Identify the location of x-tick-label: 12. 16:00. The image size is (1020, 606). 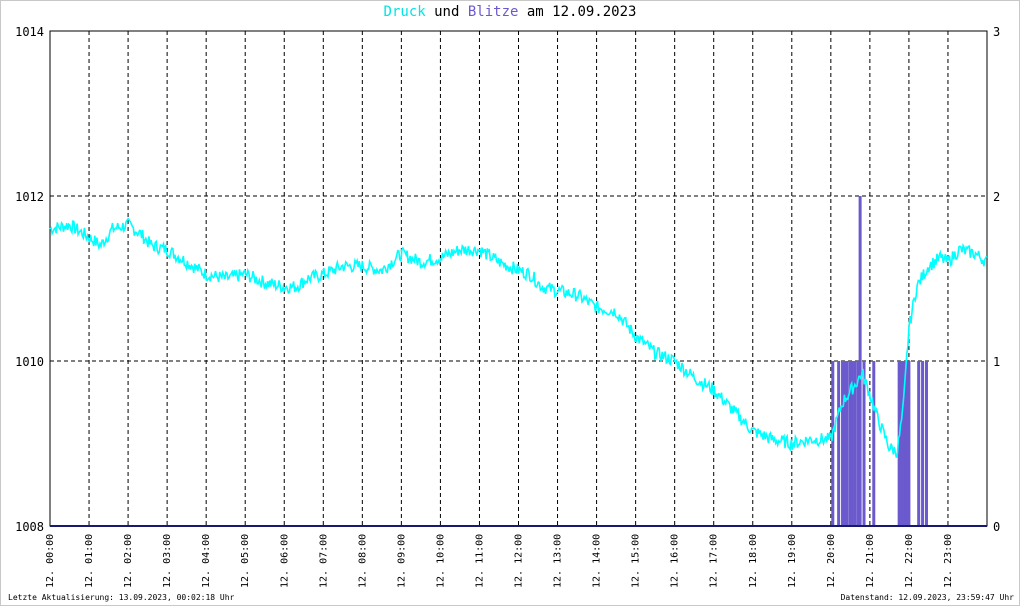
(675, 561).